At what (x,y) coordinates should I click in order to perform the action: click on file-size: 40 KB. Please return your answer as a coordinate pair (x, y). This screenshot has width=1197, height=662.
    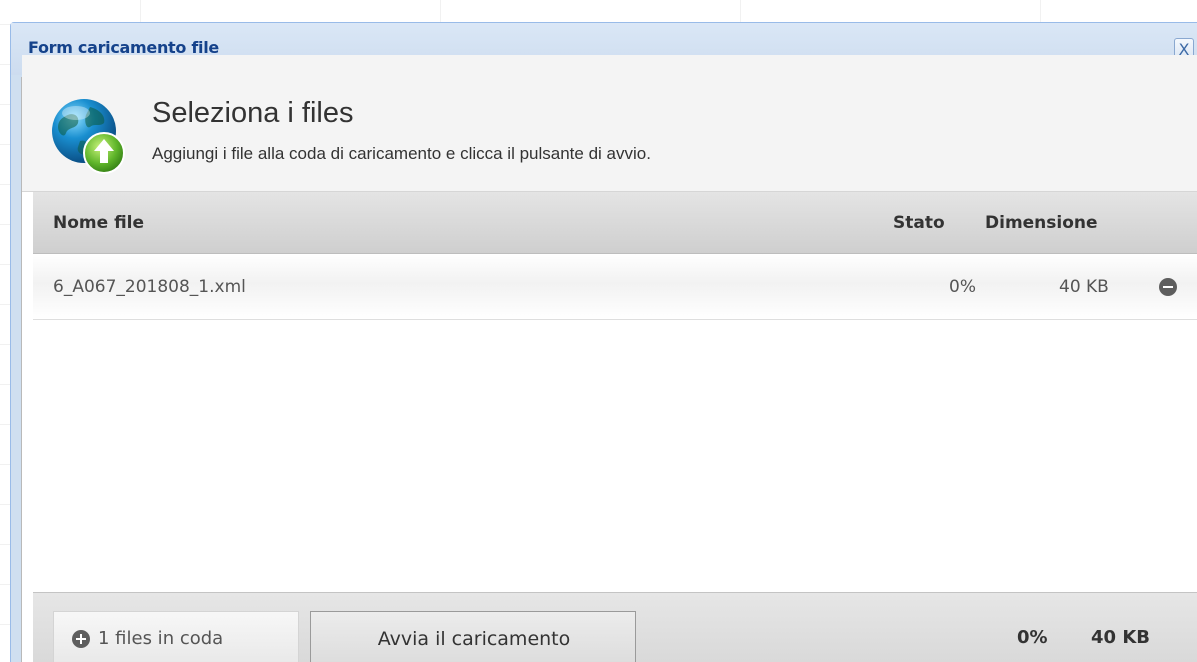
    Looking at the image, I should click on (1084, 287).